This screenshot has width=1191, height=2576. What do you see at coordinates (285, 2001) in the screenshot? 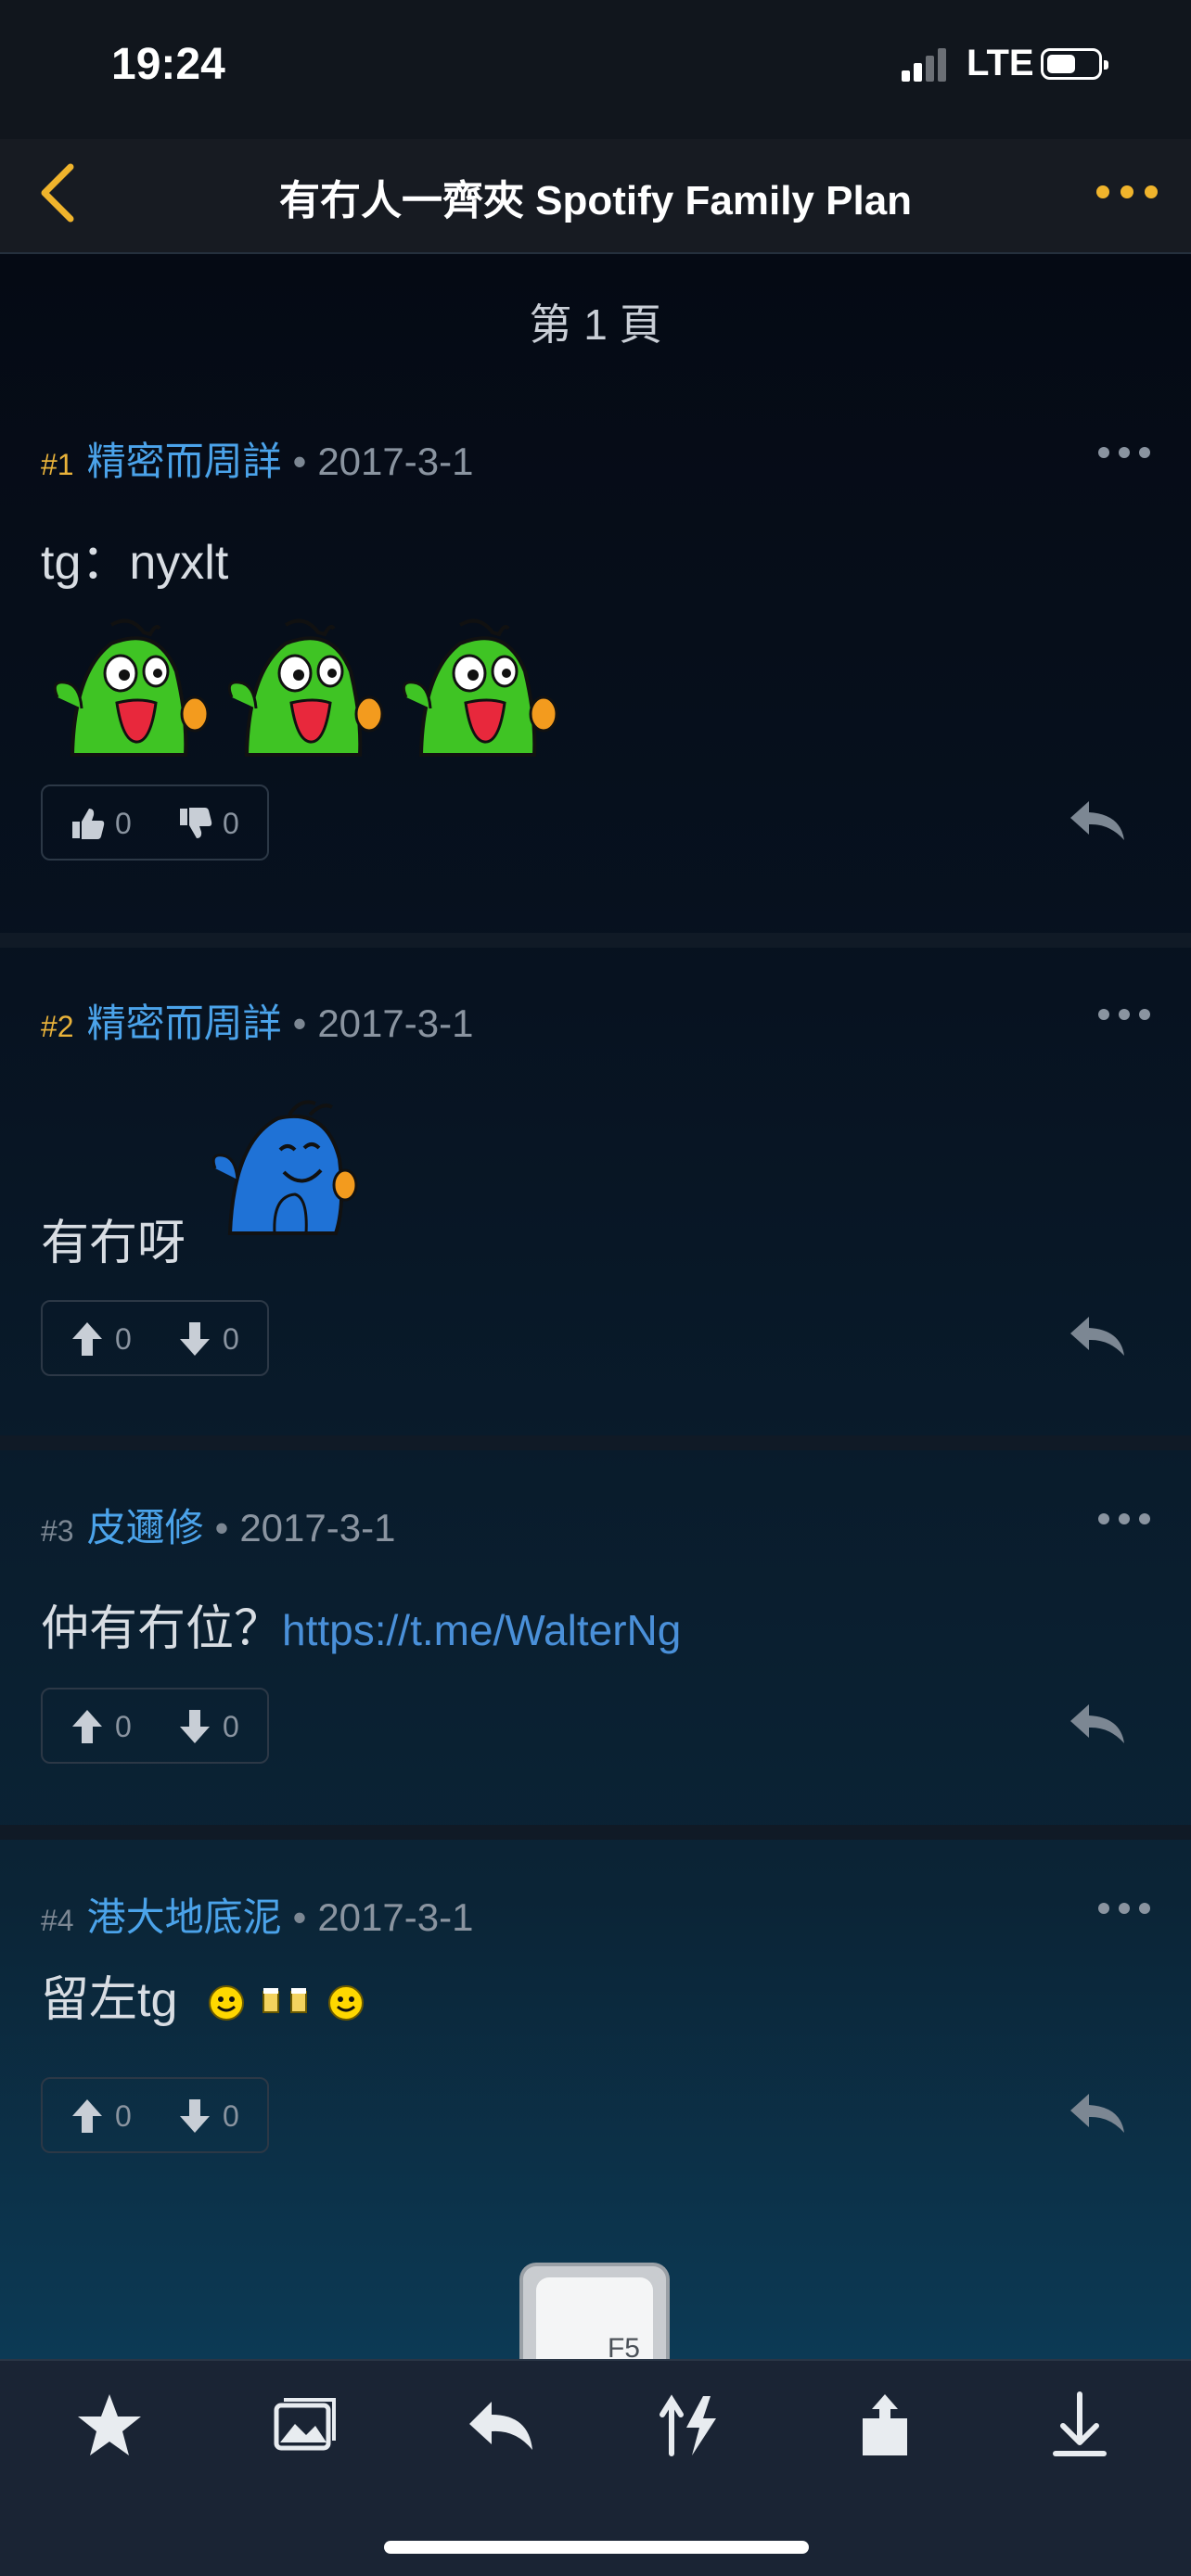
I see `beer-emoji-icon` at bounding box center [285, 2001].